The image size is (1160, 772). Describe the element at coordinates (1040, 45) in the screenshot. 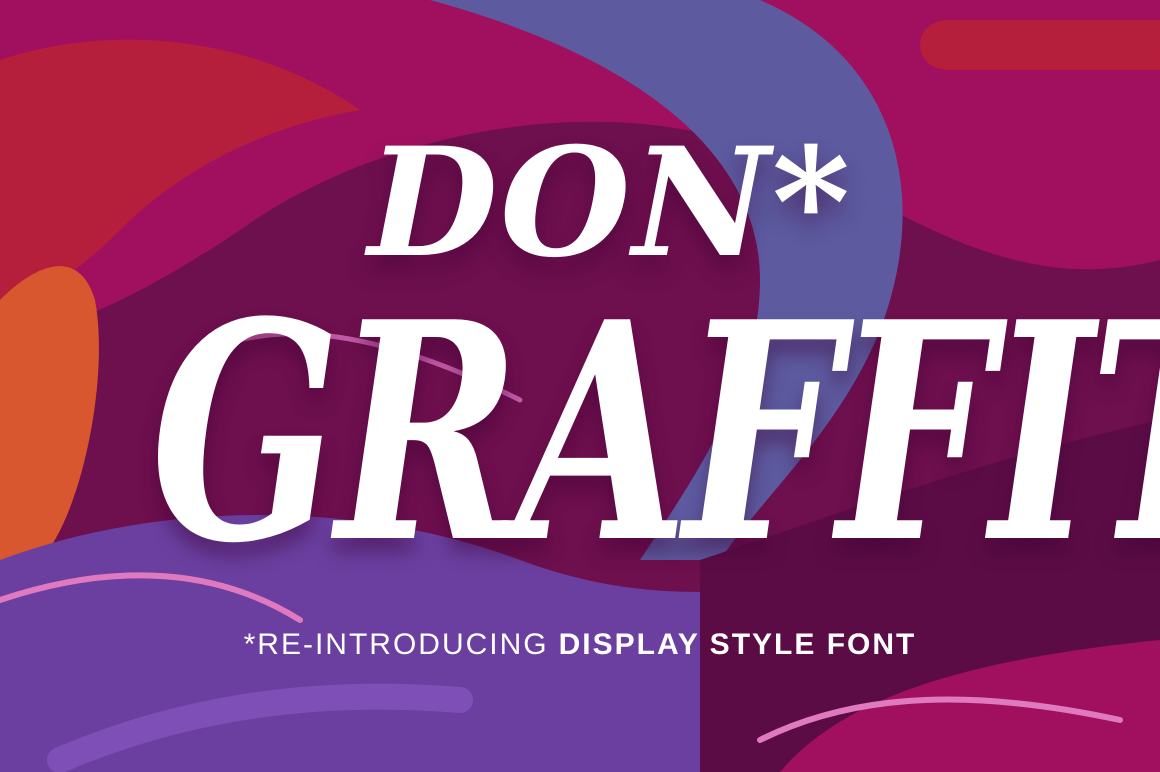

I see `bg-red-pill` at that location.